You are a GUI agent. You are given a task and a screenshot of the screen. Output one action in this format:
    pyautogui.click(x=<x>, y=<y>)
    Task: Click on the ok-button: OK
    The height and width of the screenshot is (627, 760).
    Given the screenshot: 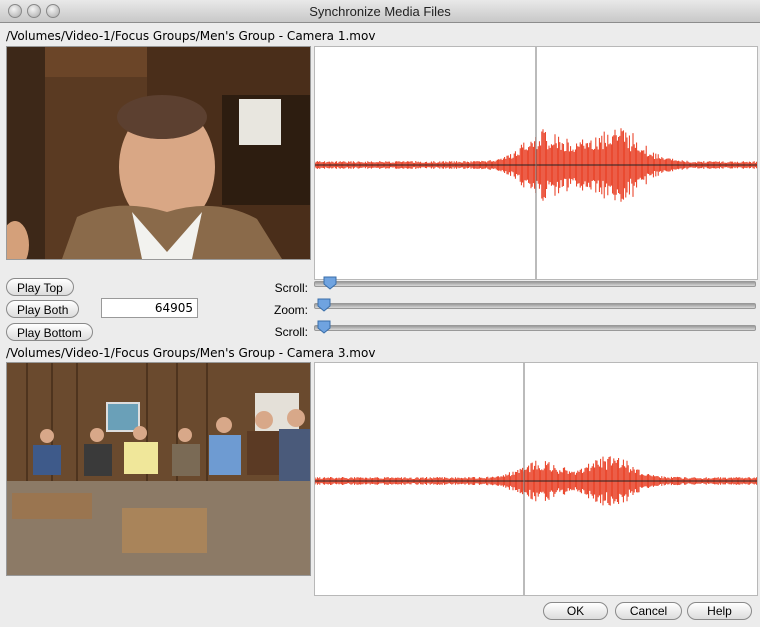 What is the action you would take?
    pyautogui.click(x=575, y=611)
    